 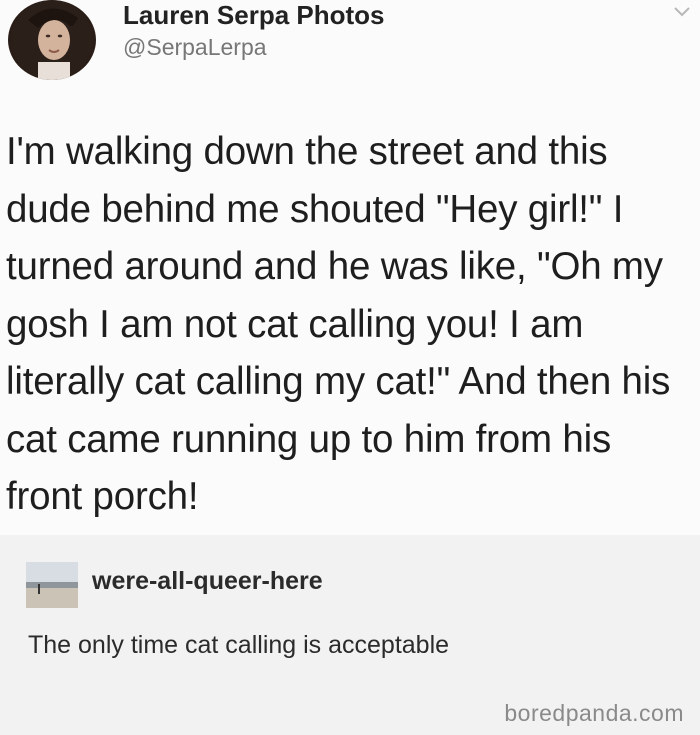 I want to click on avatar, so click(x=52, y=40).